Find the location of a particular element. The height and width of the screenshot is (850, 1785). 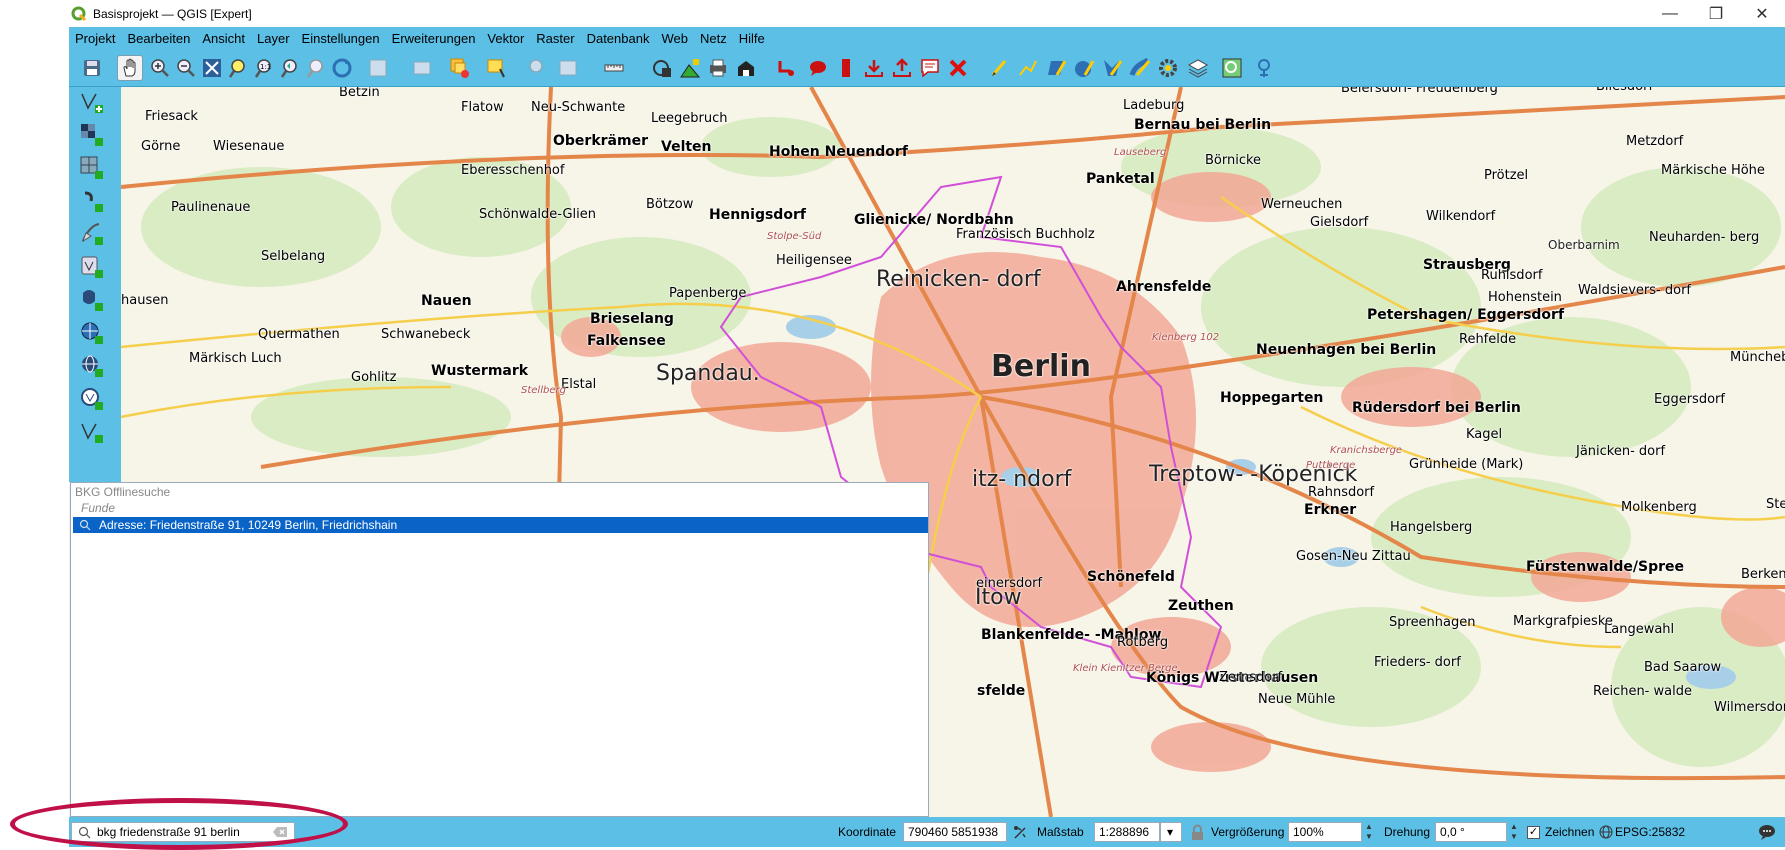

map-label: Panketal is located at coordinates (1120, 179).